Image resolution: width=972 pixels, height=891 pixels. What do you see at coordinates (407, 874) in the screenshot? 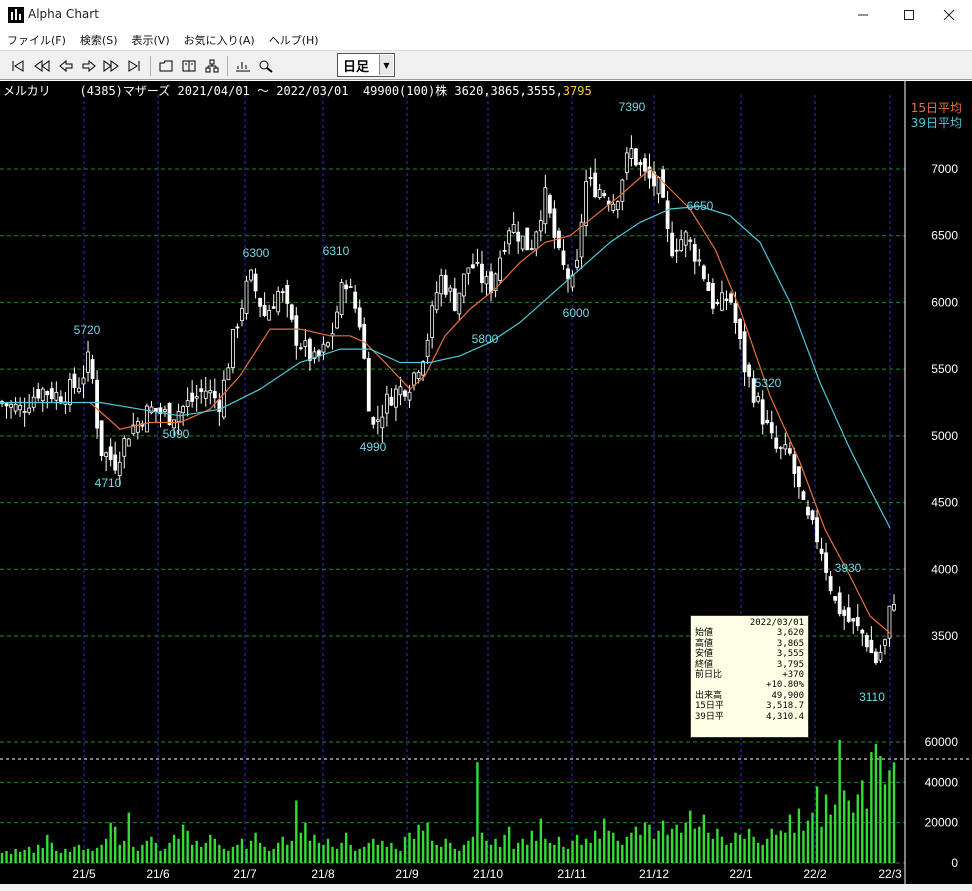
I see `month-tick-label: 21/9` at bounding box center [407, 874].